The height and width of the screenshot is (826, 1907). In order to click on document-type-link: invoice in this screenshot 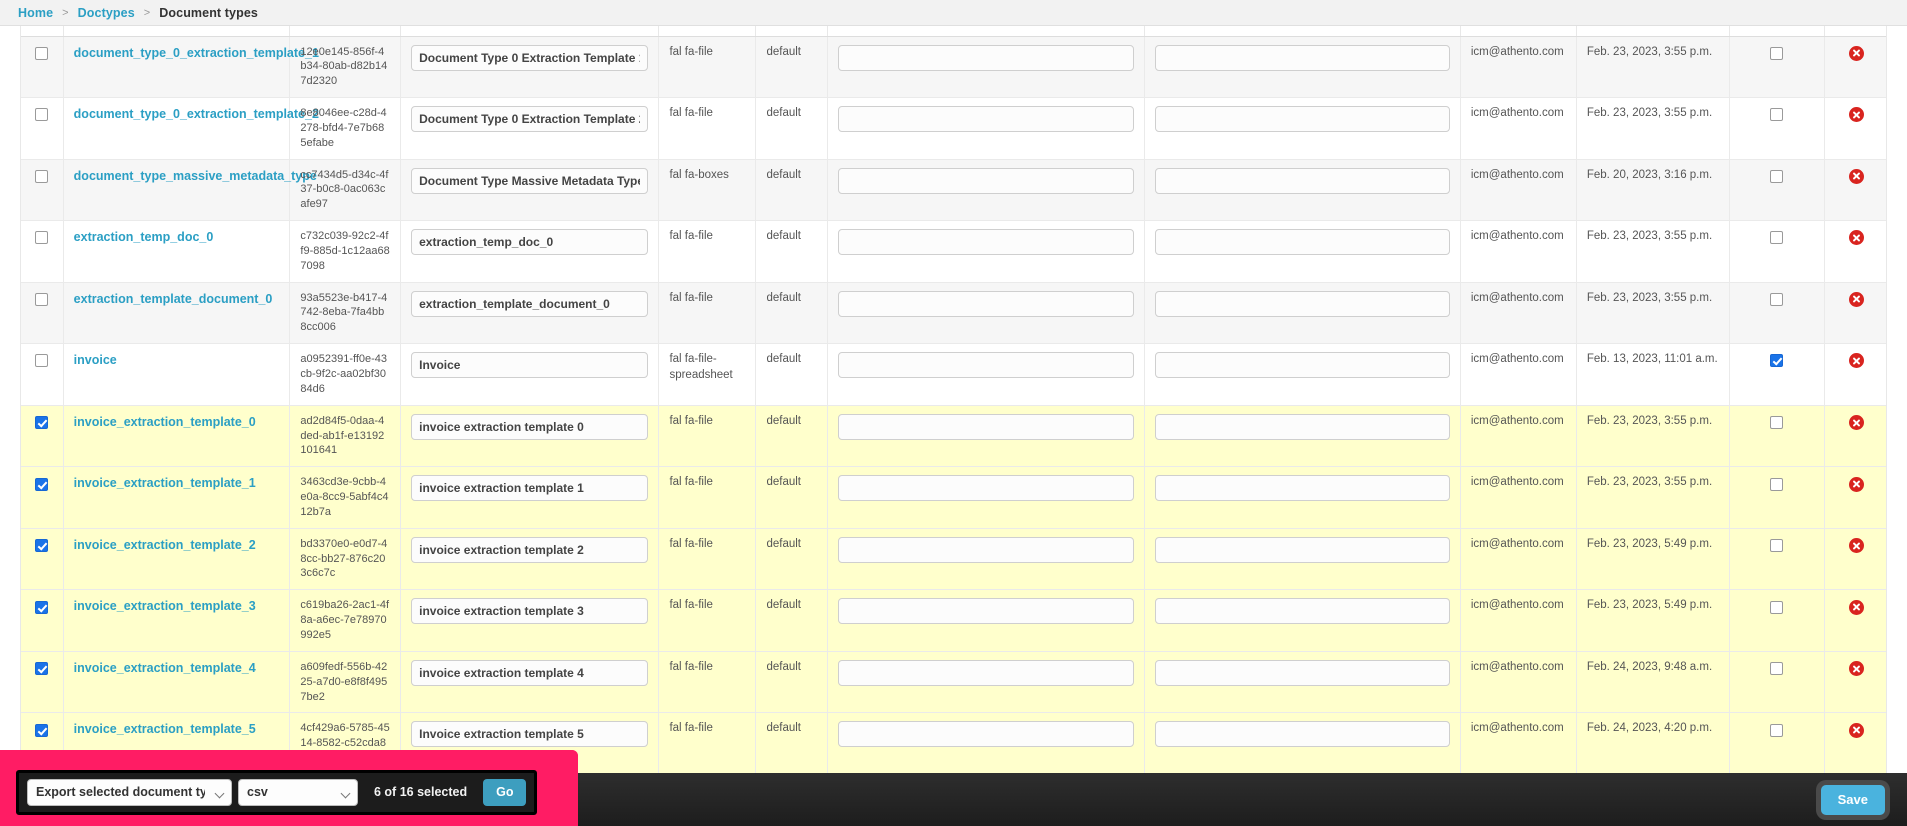, I will do `click(95, 360)`.